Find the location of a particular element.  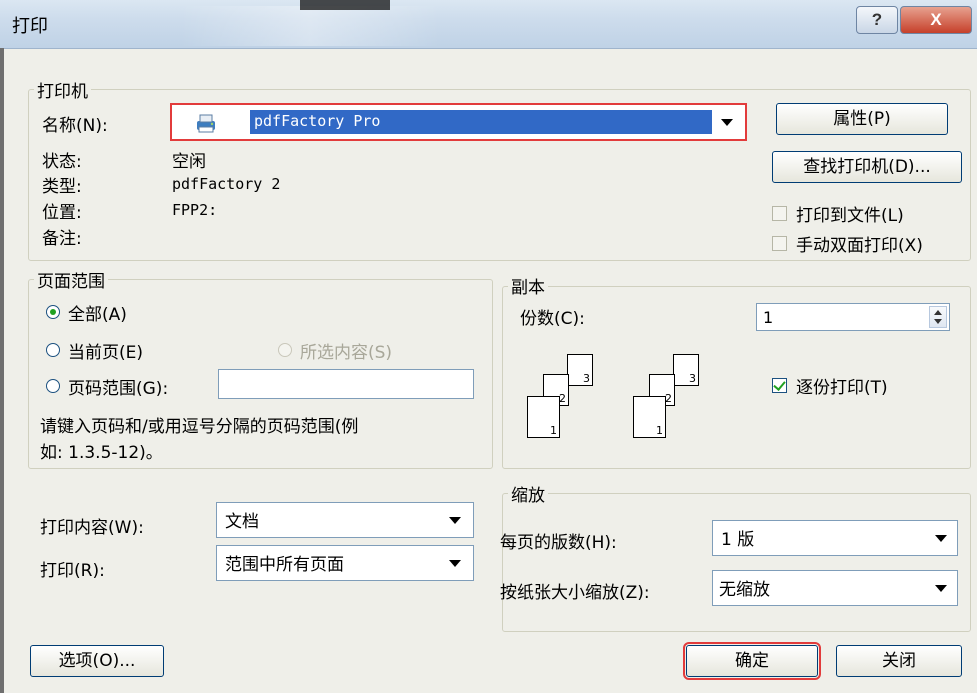

print-range-label: 打印(R): is located at coordinates (72, 571).